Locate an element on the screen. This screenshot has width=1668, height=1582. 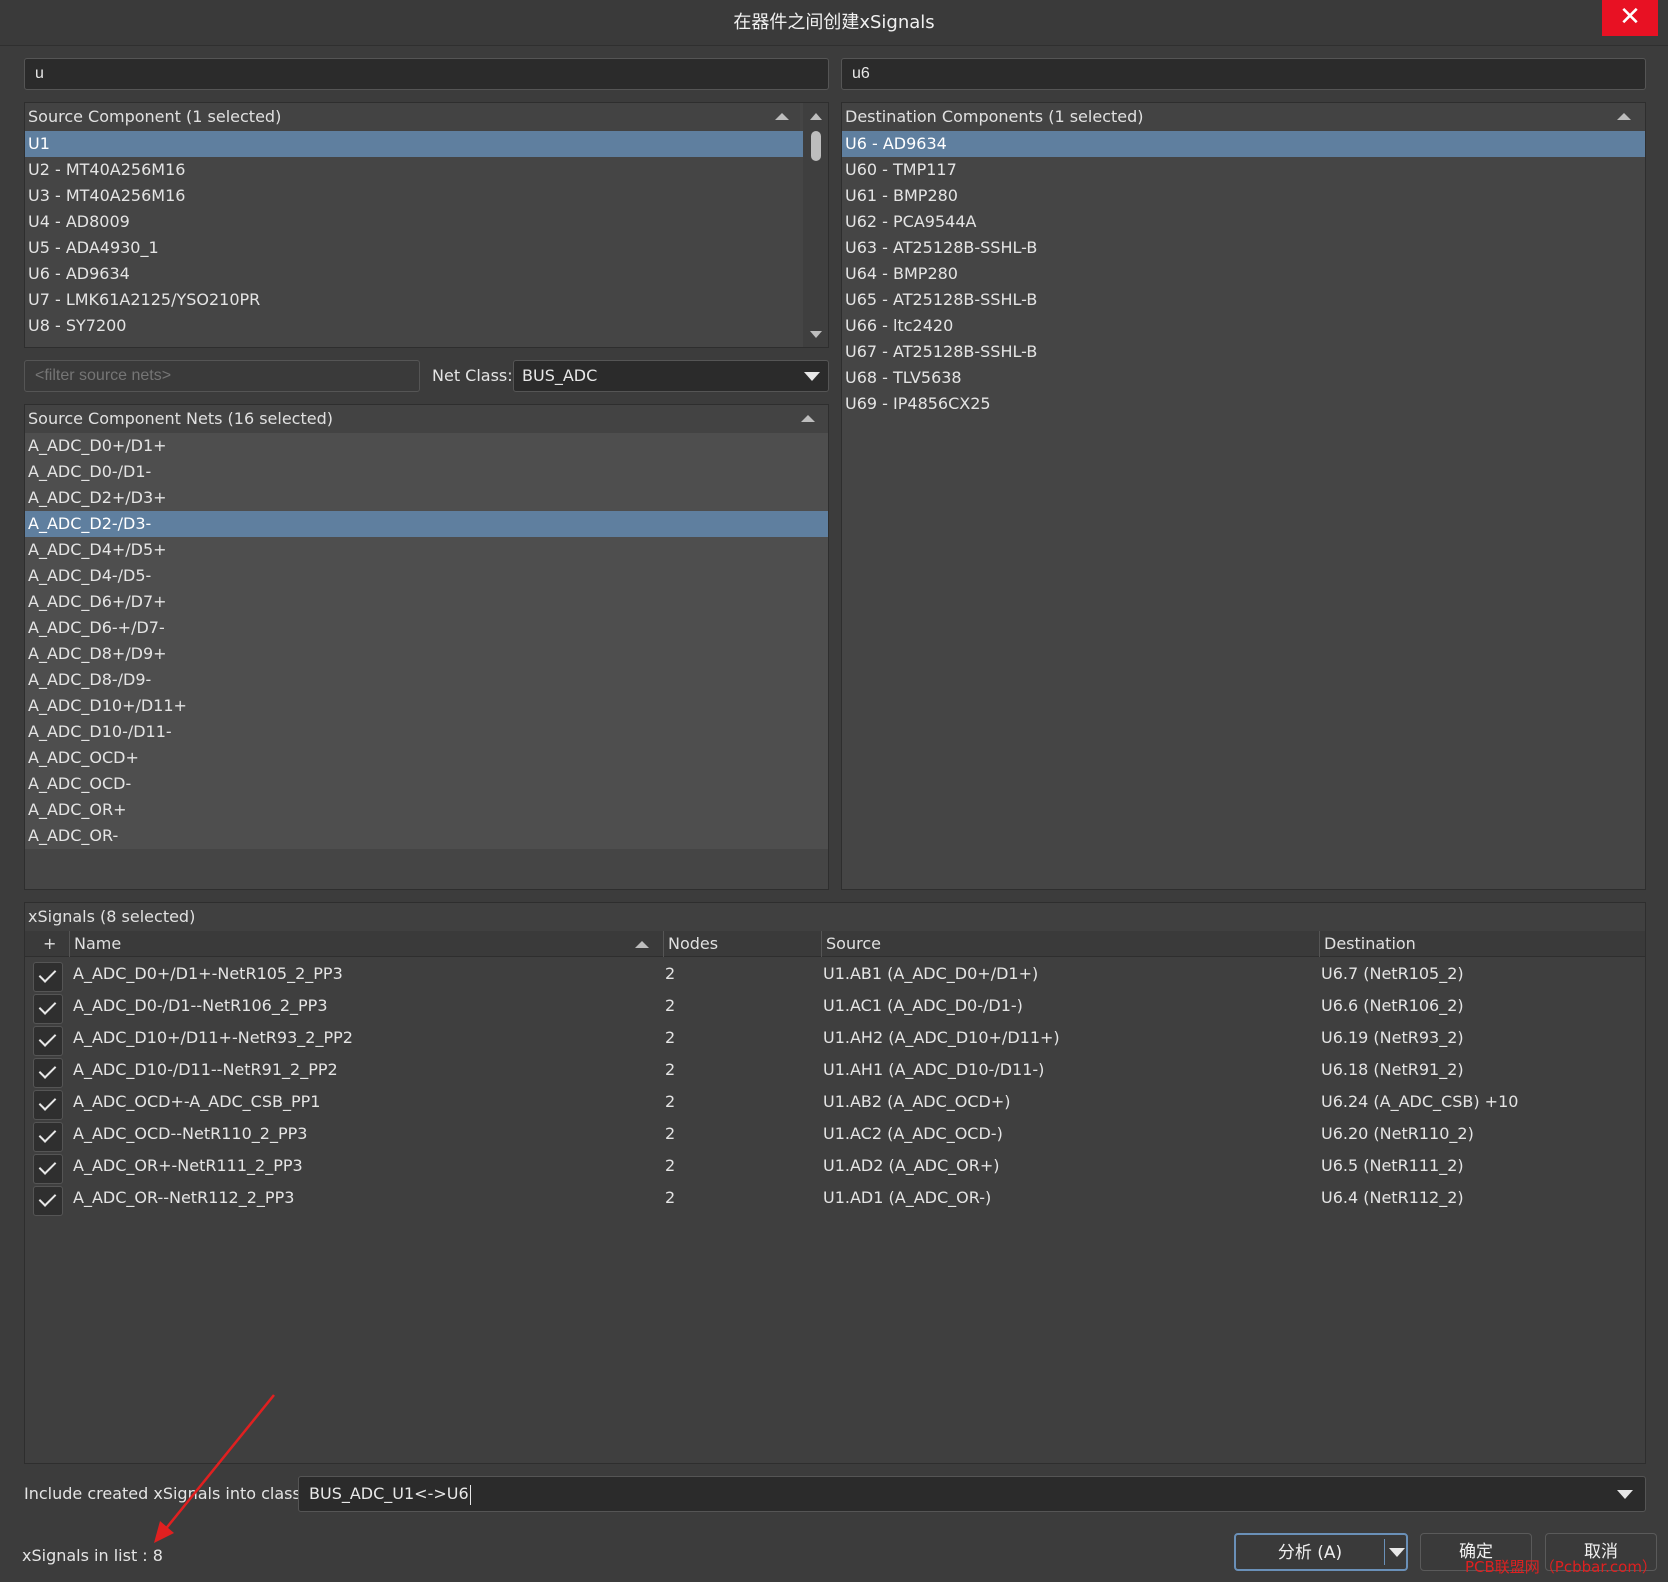
include-class-combobox: BUS_ADC_U1<->U6 is located at coordinates (972, 1494).